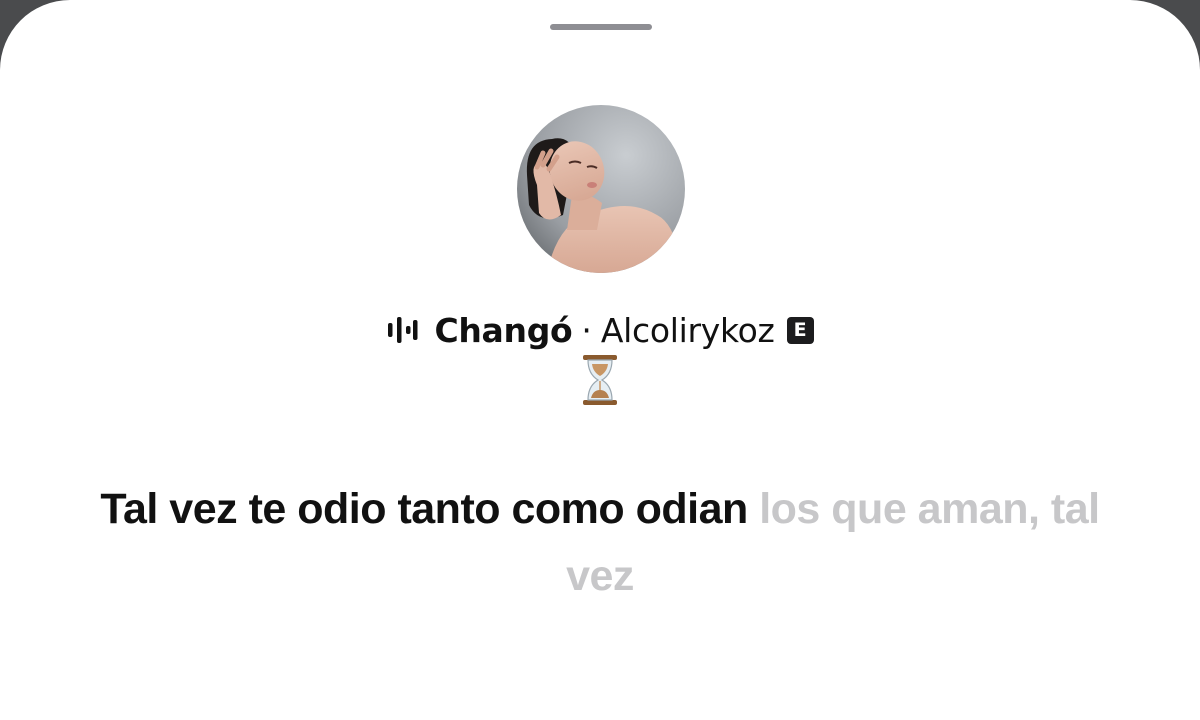 Image resolution: width=1200 pixels, height=720 pixels. What do you see at coordinates (800, 330) in the screenshot?
I see `explicit-badge: E` at bounding box center [800, 330].